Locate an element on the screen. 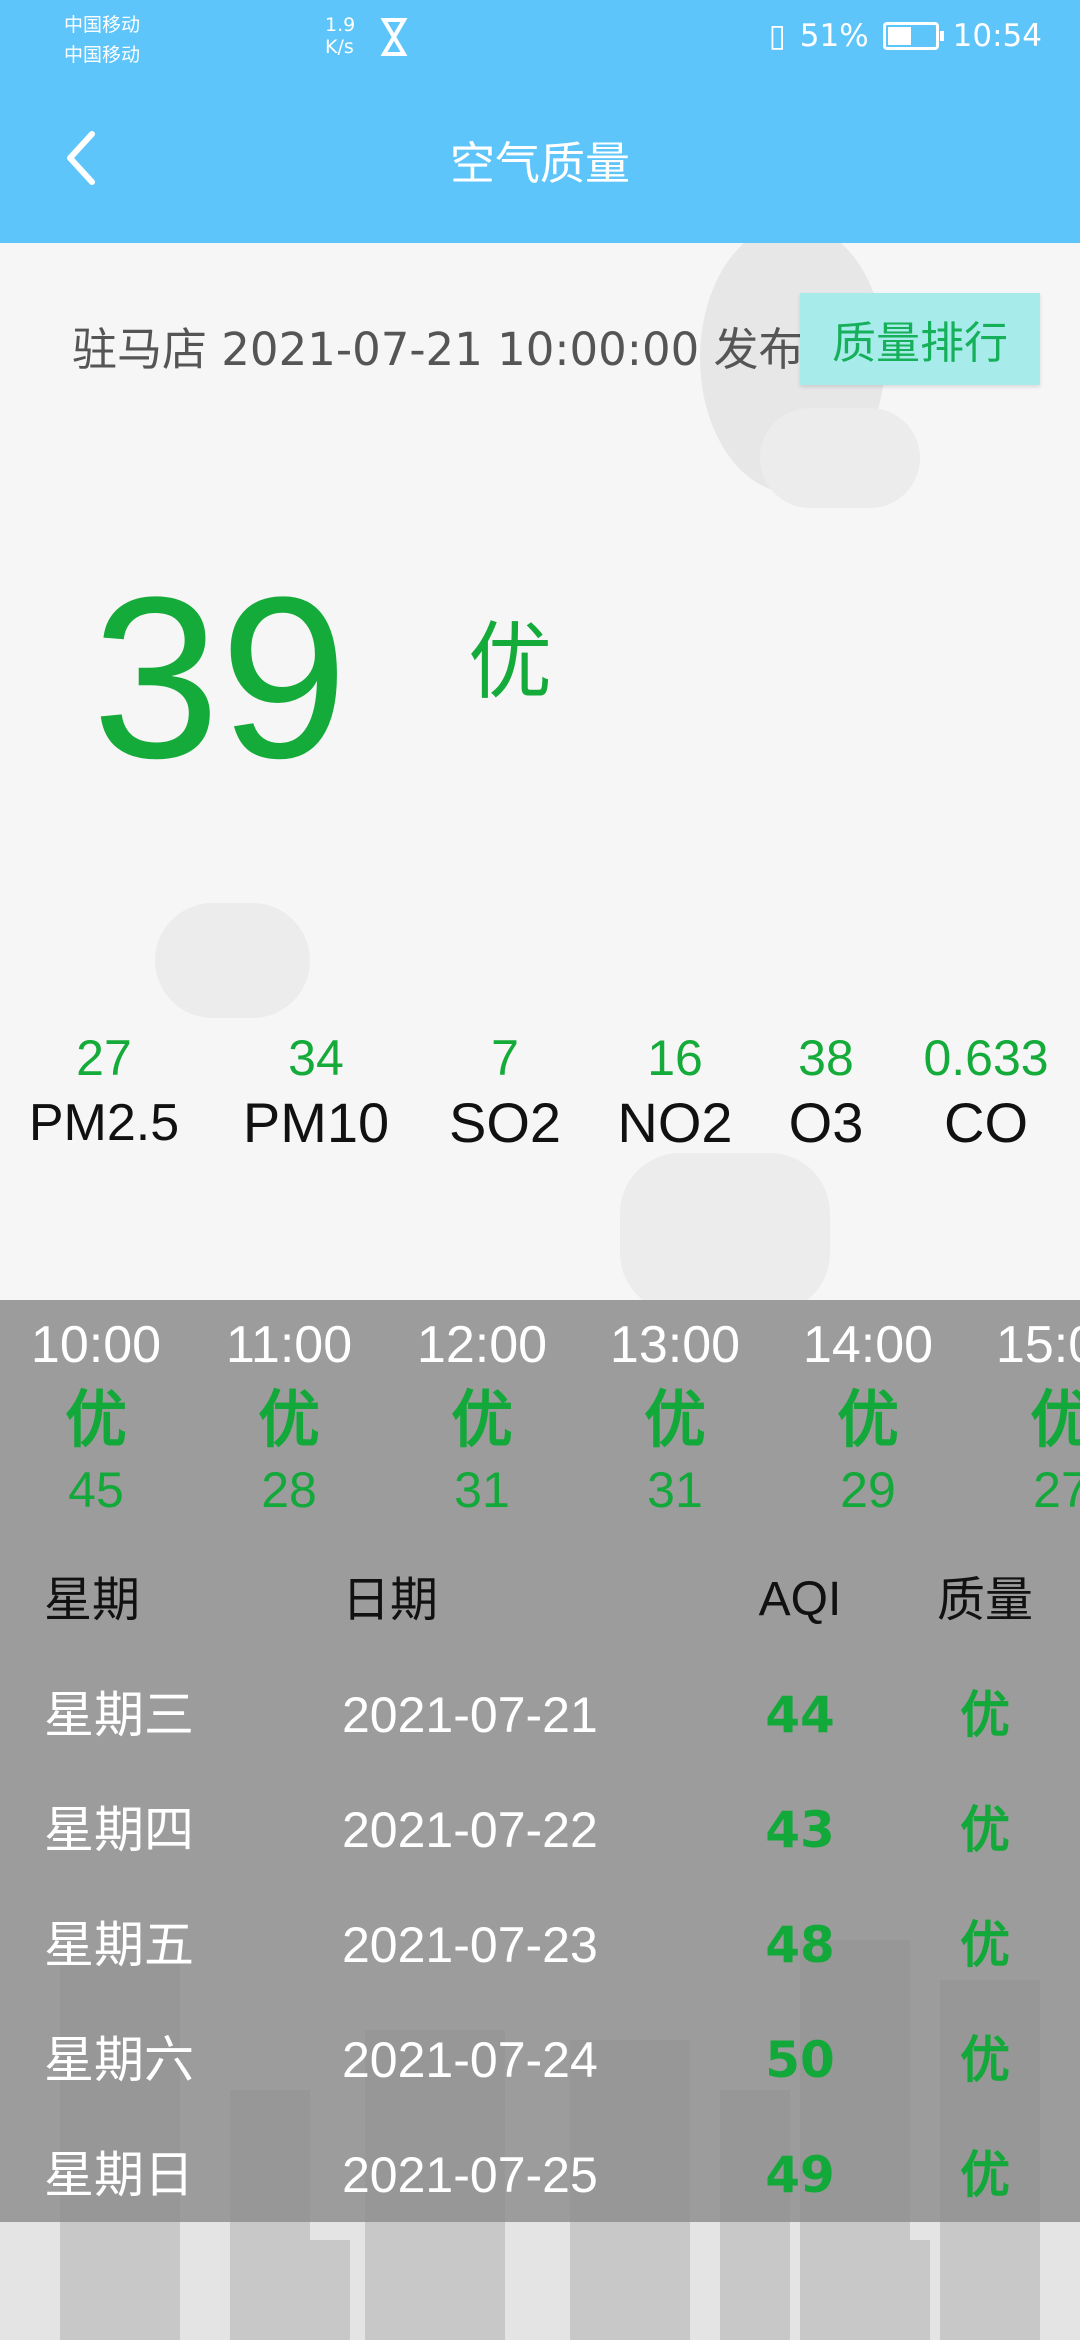 Image resolution: width=1080 pixels, height=2340 pixels. pollutant-co: 0.633 CO is located at coordinates (985, 1093).